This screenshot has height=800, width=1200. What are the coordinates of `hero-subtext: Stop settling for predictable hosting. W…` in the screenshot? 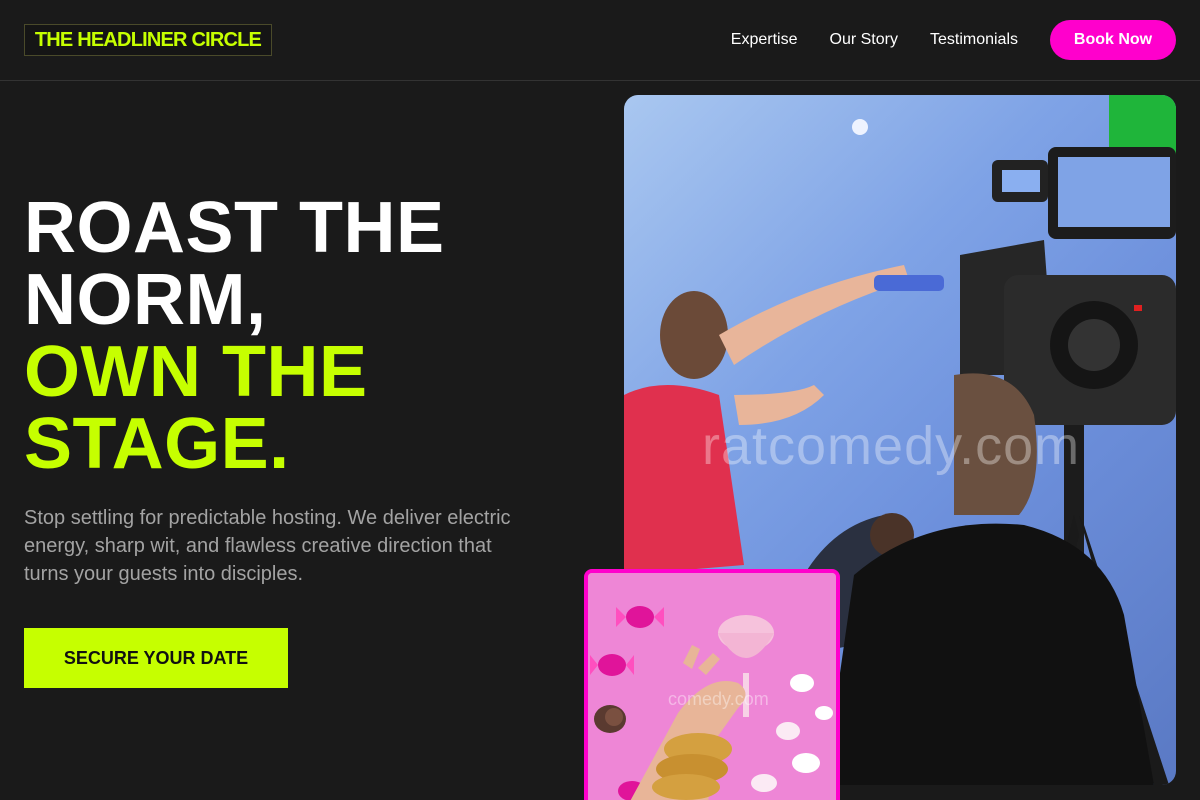 It's located at (267, 546).